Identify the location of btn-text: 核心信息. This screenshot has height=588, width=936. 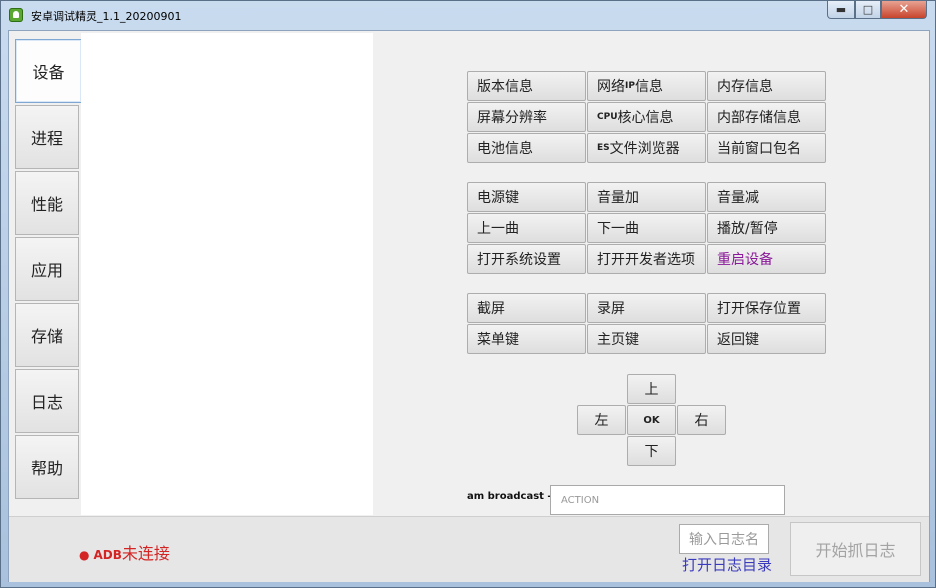
(645, 118).